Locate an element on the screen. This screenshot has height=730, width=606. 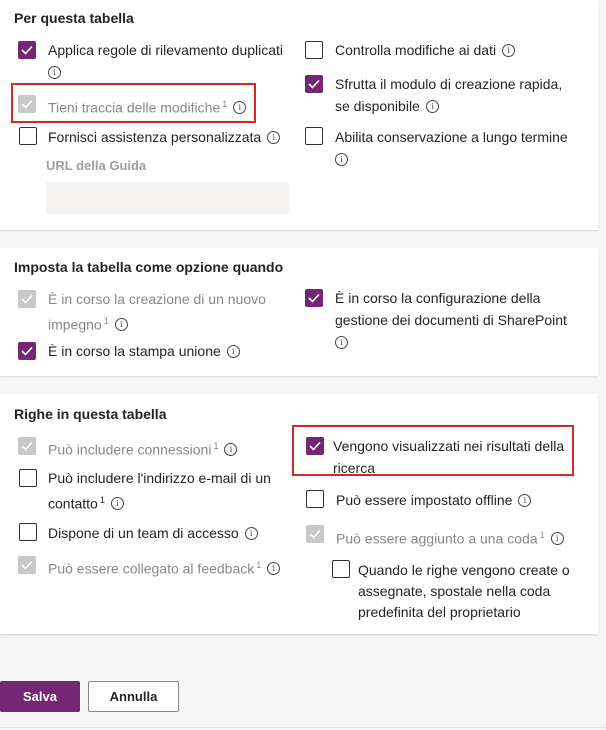
mail-merge-text: È in corso la stampa unione is located at coordinates (134, 351).